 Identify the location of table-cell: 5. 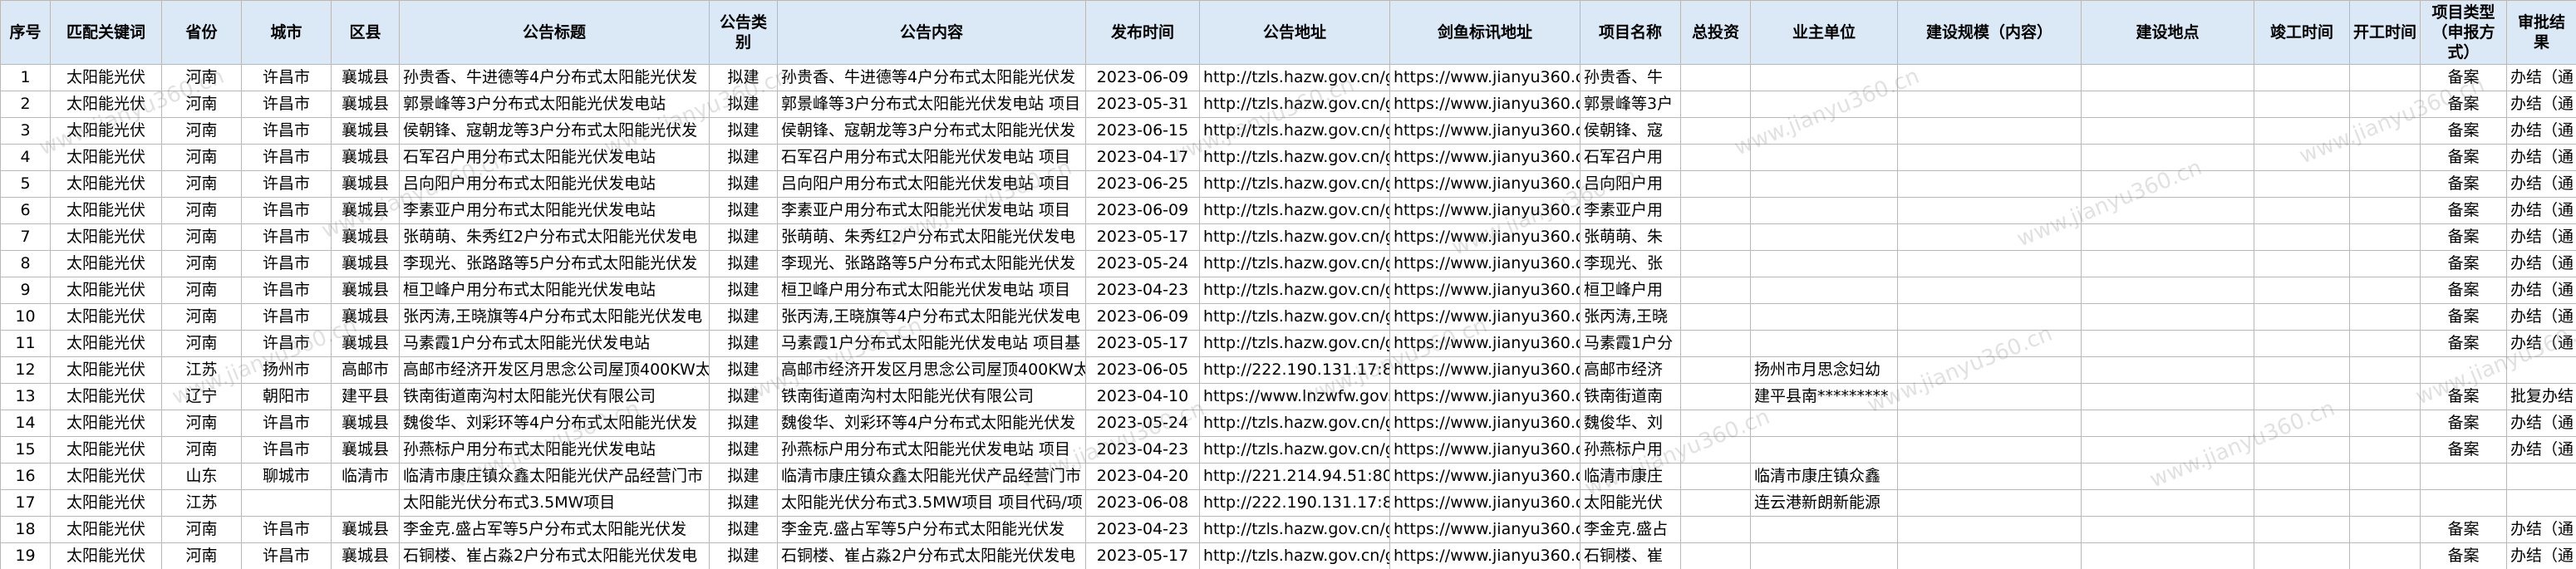
(25, 184).